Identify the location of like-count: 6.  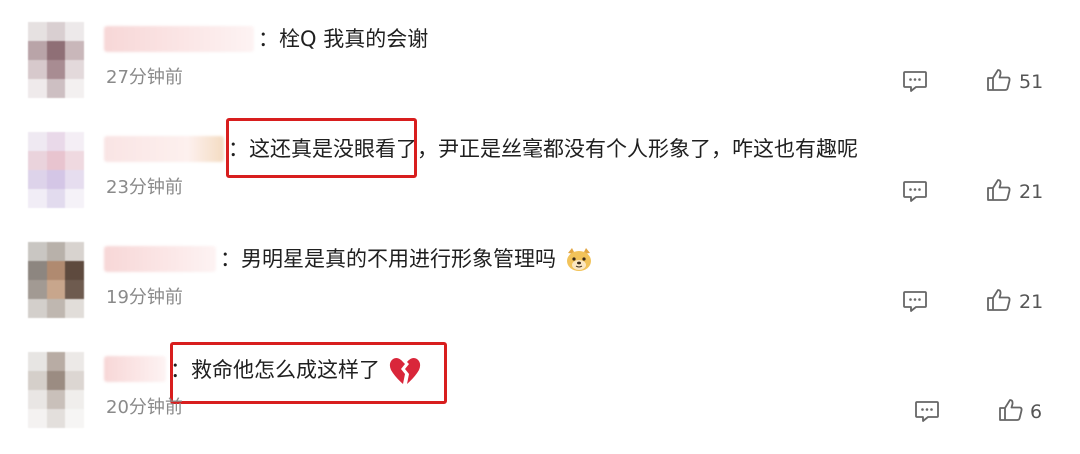
(1036, 412).